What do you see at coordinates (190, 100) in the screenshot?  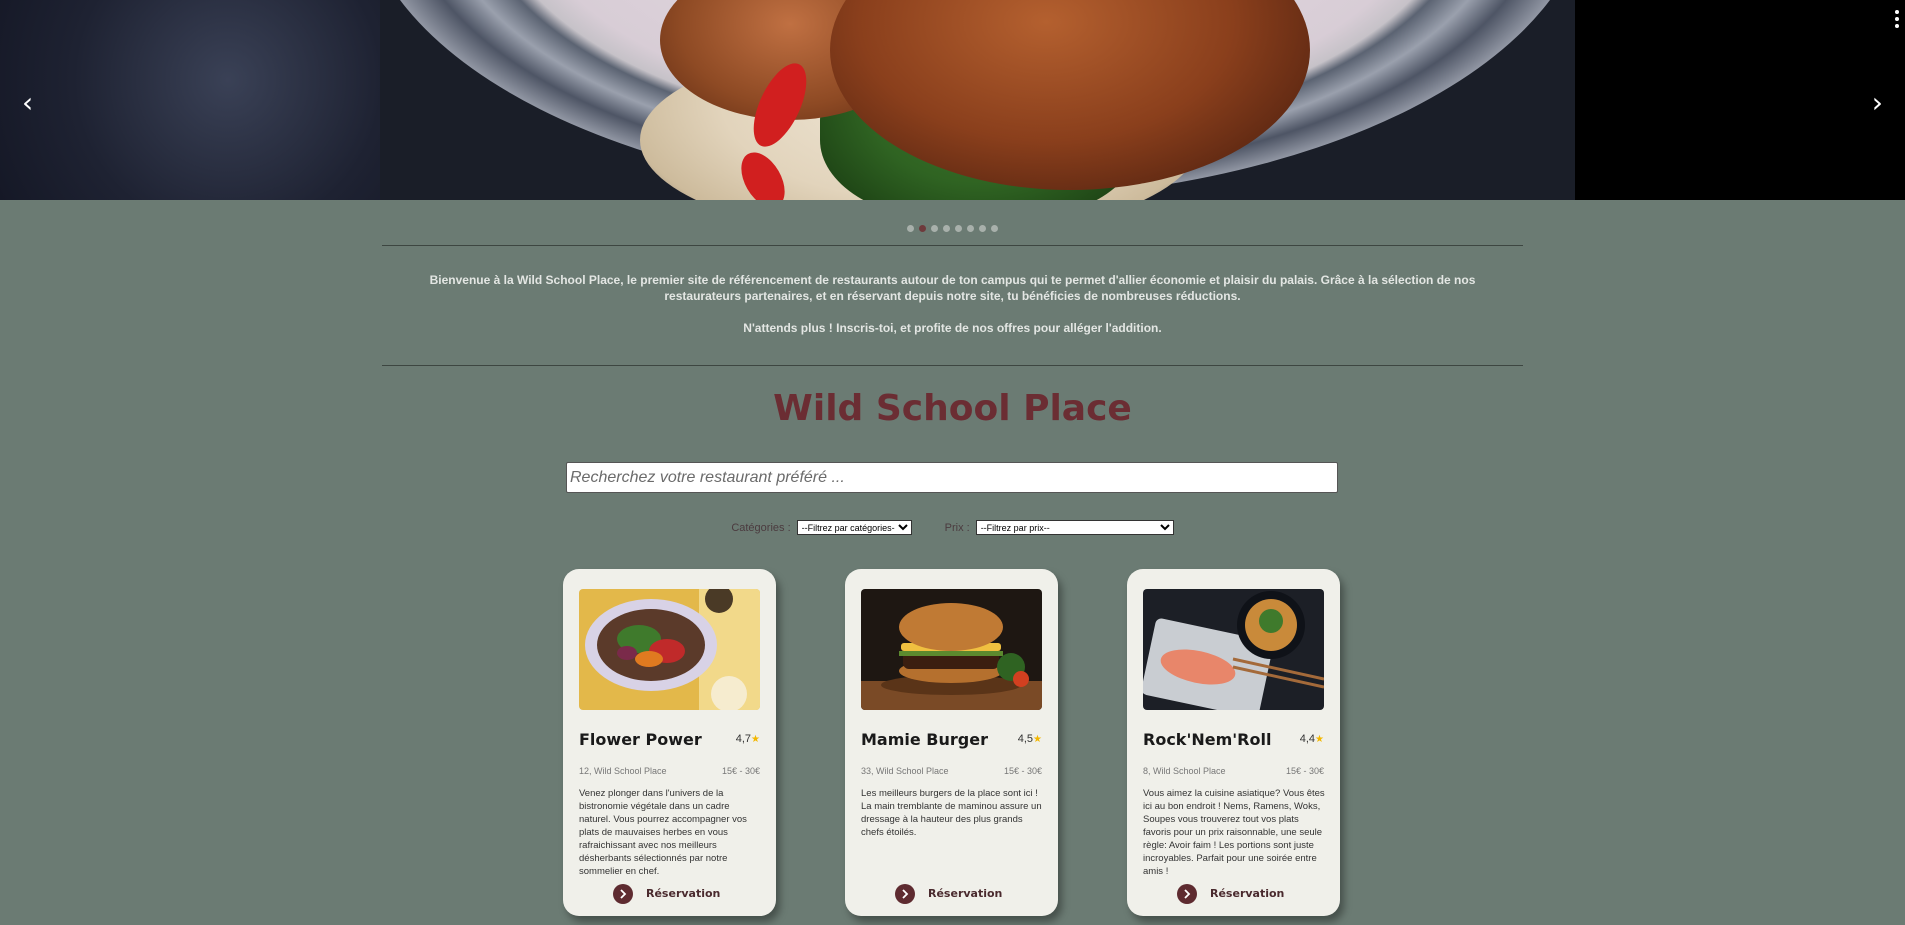 I see `hero-background-left` at bounding box center [190, 100].